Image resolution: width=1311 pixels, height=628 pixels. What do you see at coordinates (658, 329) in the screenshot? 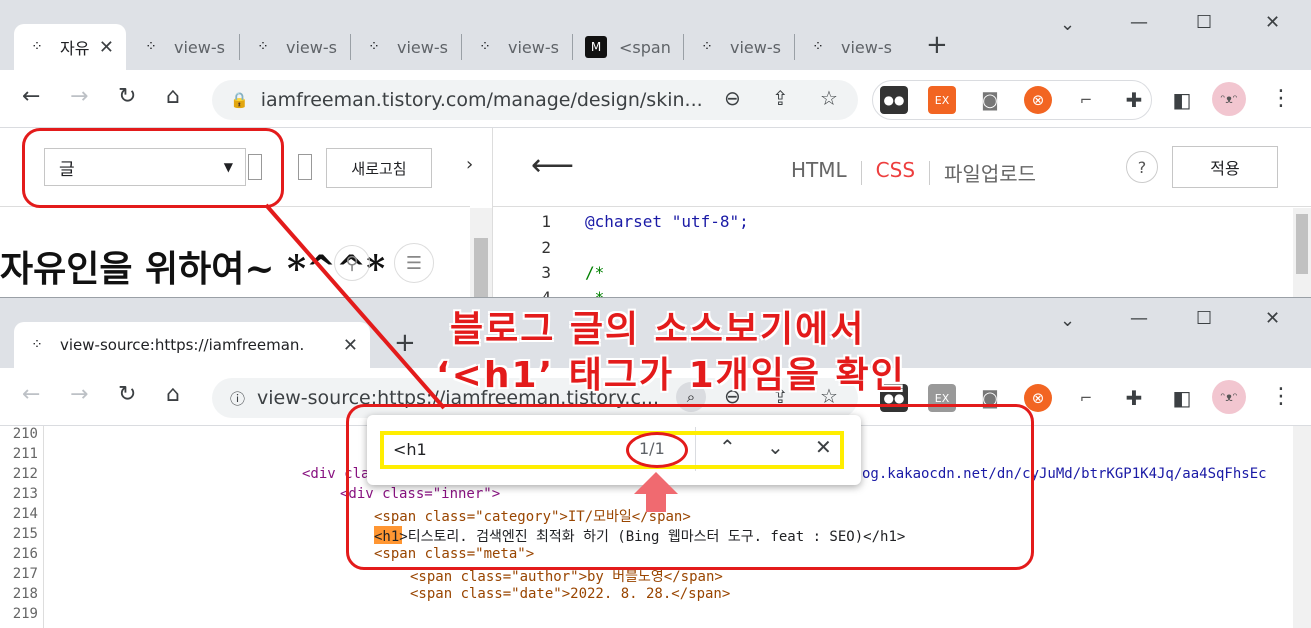
I see `annotation-text-line1: 블로그 글의 소스보기에서` at bounding box center [658, 329].